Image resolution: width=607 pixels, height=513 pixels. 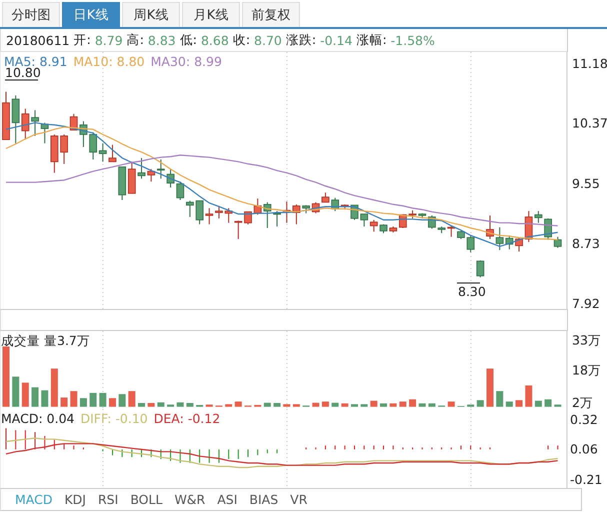 What do you see at coordinates (188, 40) in the screenshot?
I see `quote-label: 低:` at bounding box center [188, 40].